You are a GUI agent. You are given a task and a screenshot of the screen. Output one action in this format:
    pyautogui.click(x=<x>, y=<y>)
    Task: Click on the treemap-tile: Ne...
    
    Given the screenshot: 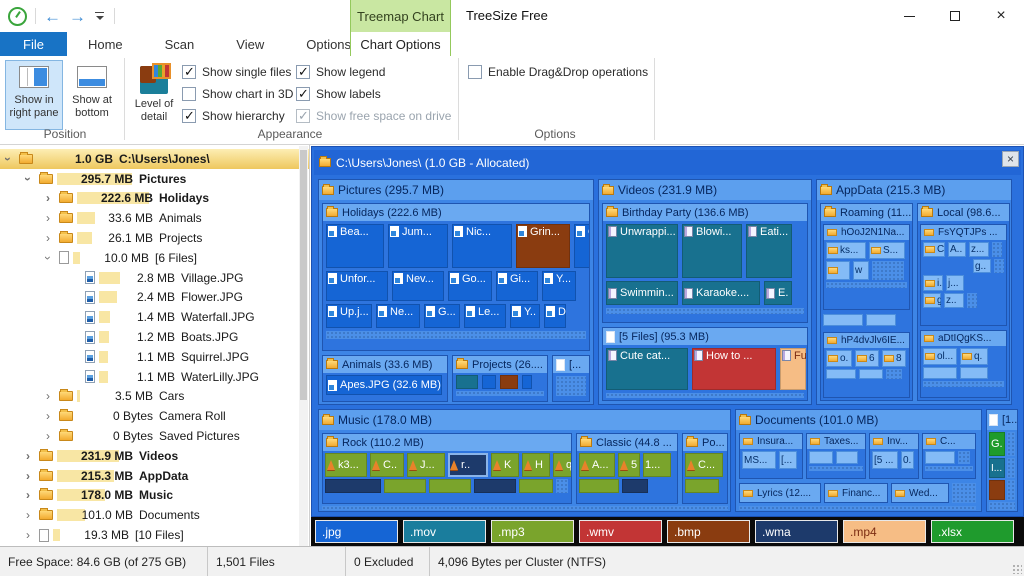 What is the action you would take?
    pyautogui.click(x=398, y=316)
    